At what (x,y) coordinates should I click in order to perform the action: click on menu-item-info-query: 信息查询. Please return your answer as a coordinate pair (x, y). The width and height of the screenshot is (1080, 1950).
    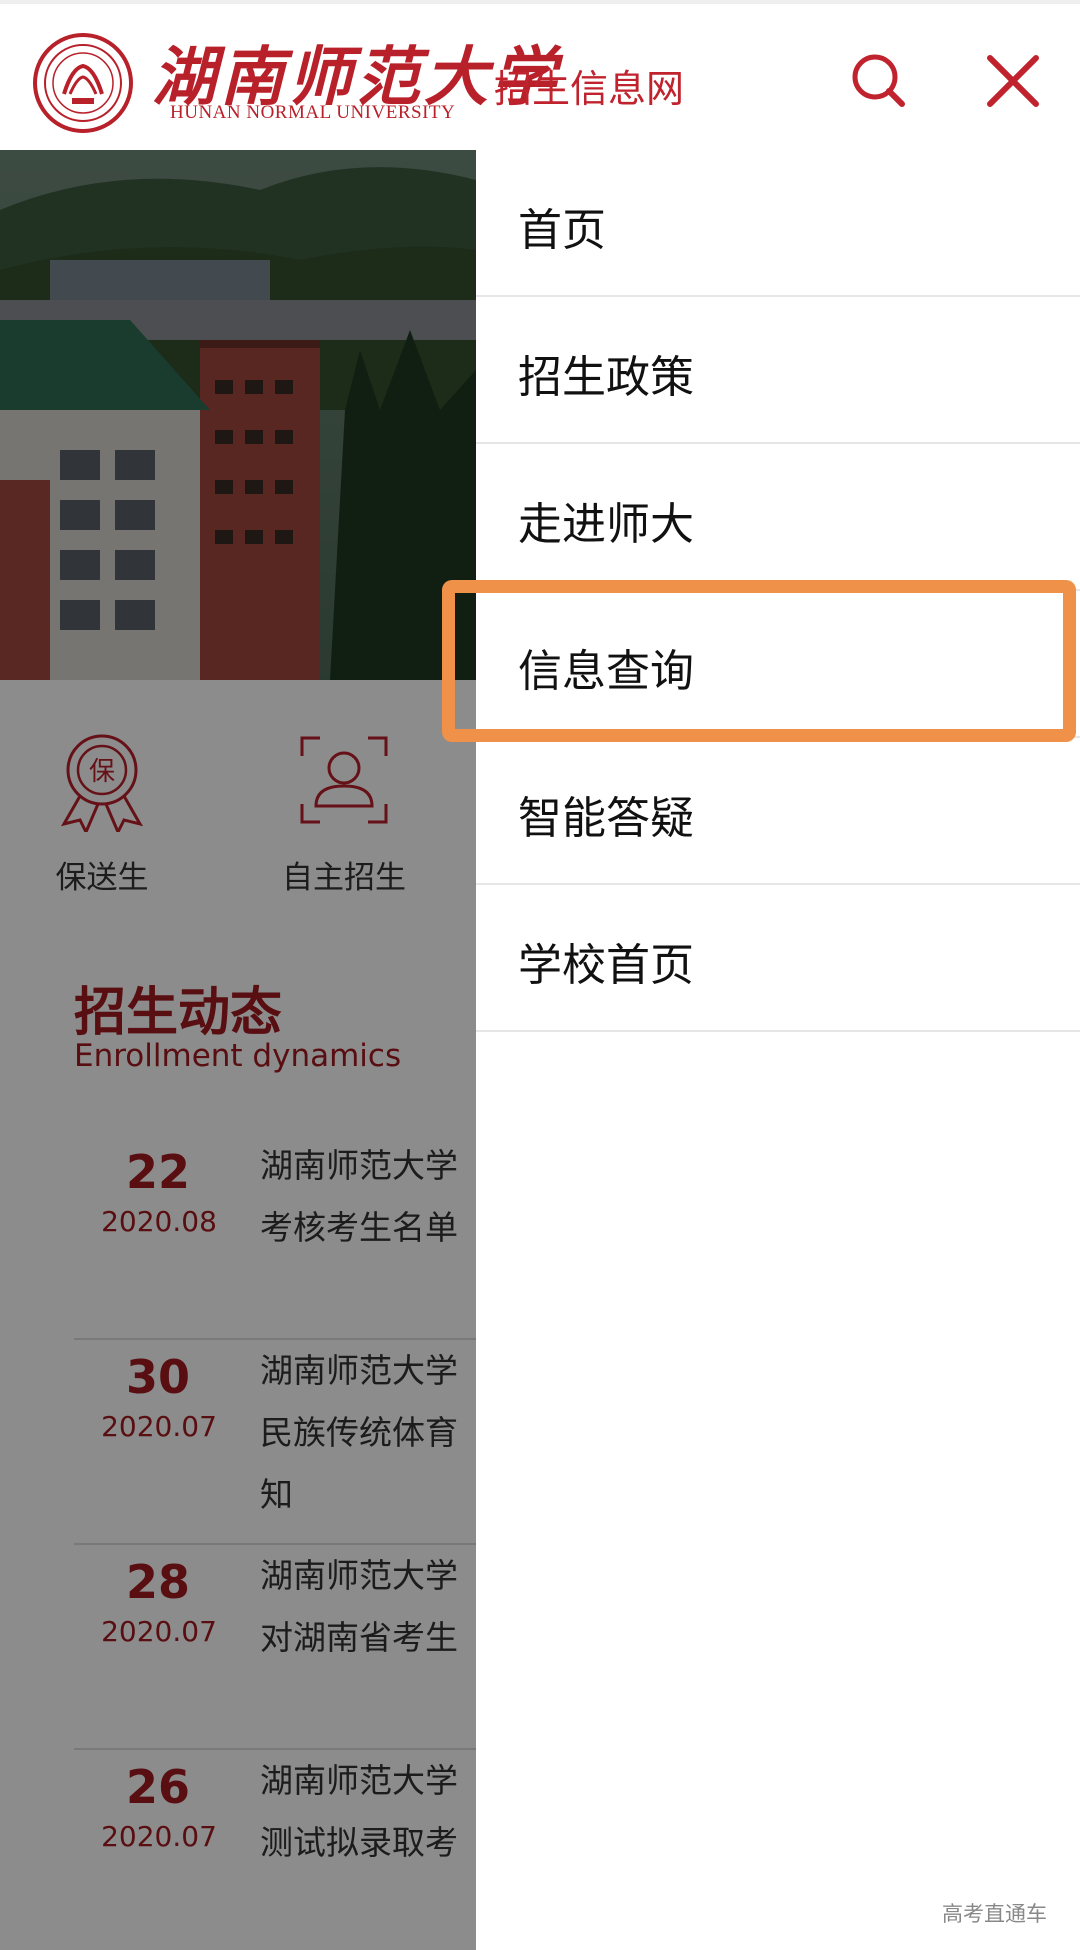
    Looking at the image, I should click on (778, 664).